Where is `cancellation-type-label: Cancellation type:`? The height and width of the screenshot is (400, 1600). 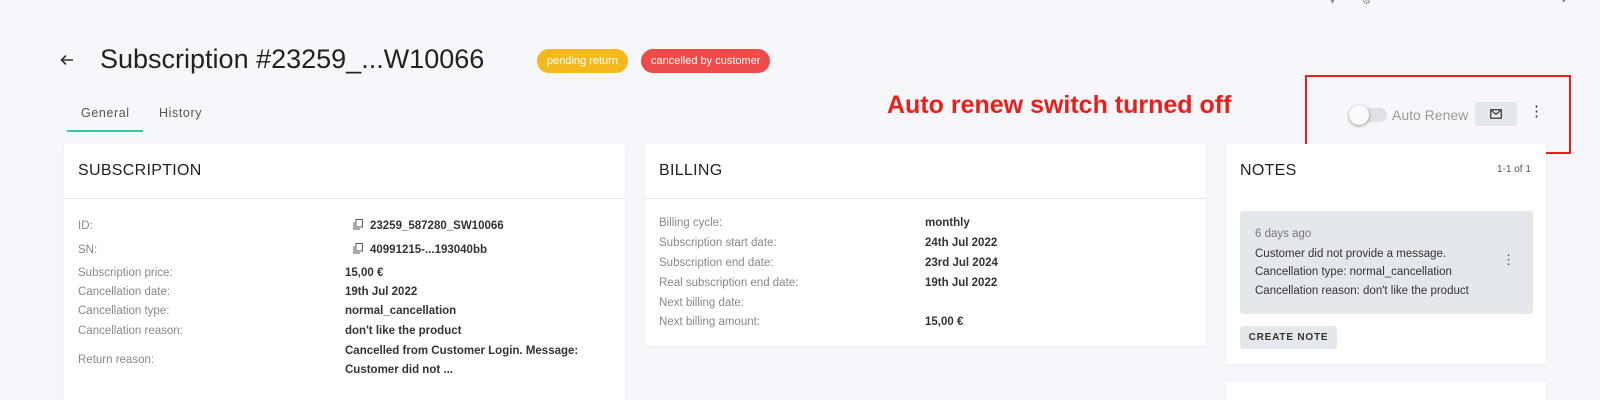 cancellation-type-label: Cancellation type: is located at coordinates (124, 311).